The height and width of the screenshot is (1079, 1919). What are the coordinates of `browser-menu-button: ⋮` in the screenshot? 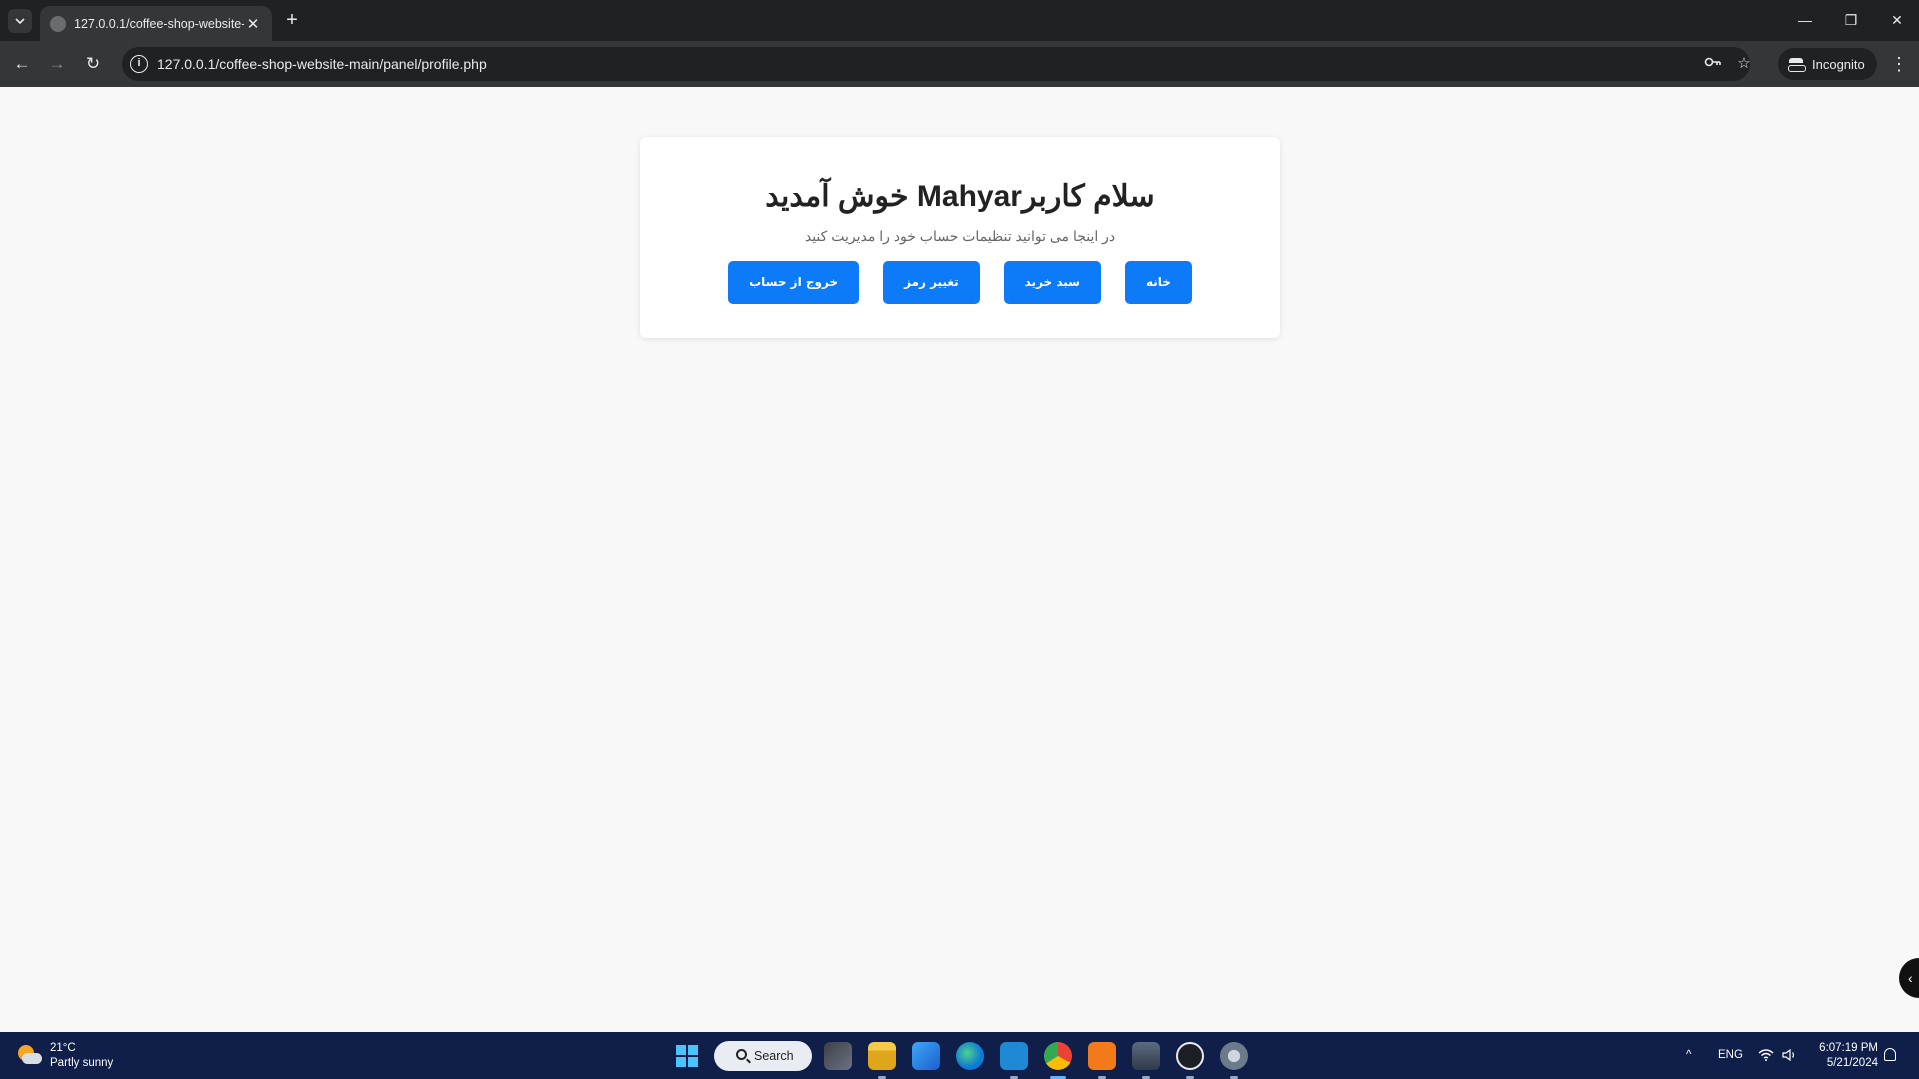 It's located at (1899, 64).